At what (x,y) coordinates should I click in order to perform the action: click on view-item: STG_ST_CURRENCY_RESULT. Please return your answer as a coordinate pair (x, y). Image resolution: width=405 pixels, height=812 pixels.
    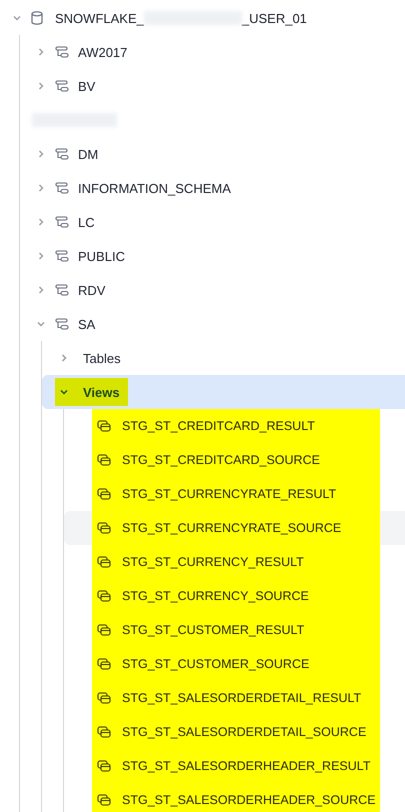
    Looking at the image, I should click on (236, 562).